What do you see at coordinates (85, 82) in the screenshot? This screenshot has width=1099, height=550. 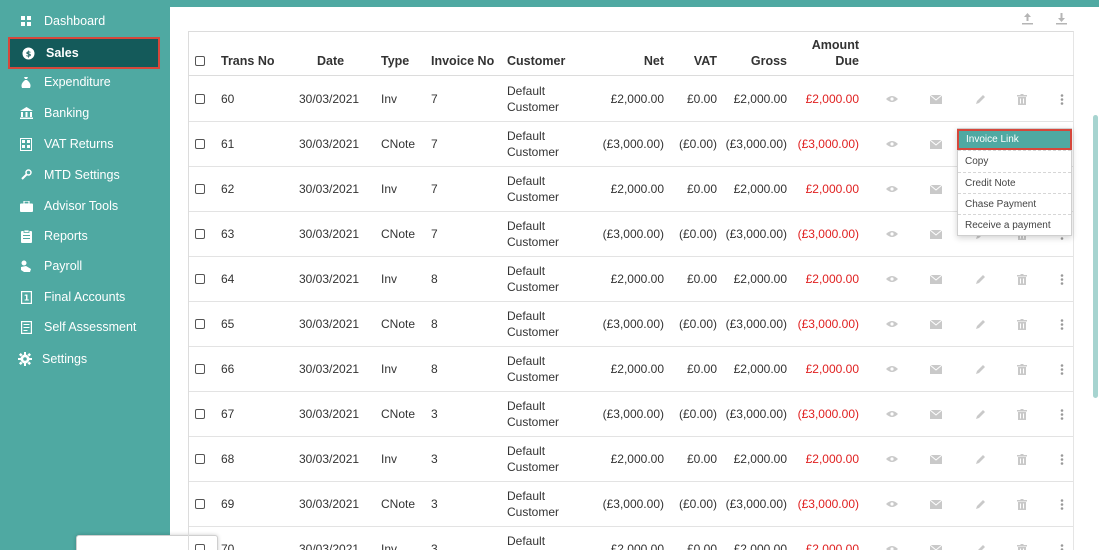 I see `sidebar-item-expenditure: Expenditure` at bounding box center [85, 82].